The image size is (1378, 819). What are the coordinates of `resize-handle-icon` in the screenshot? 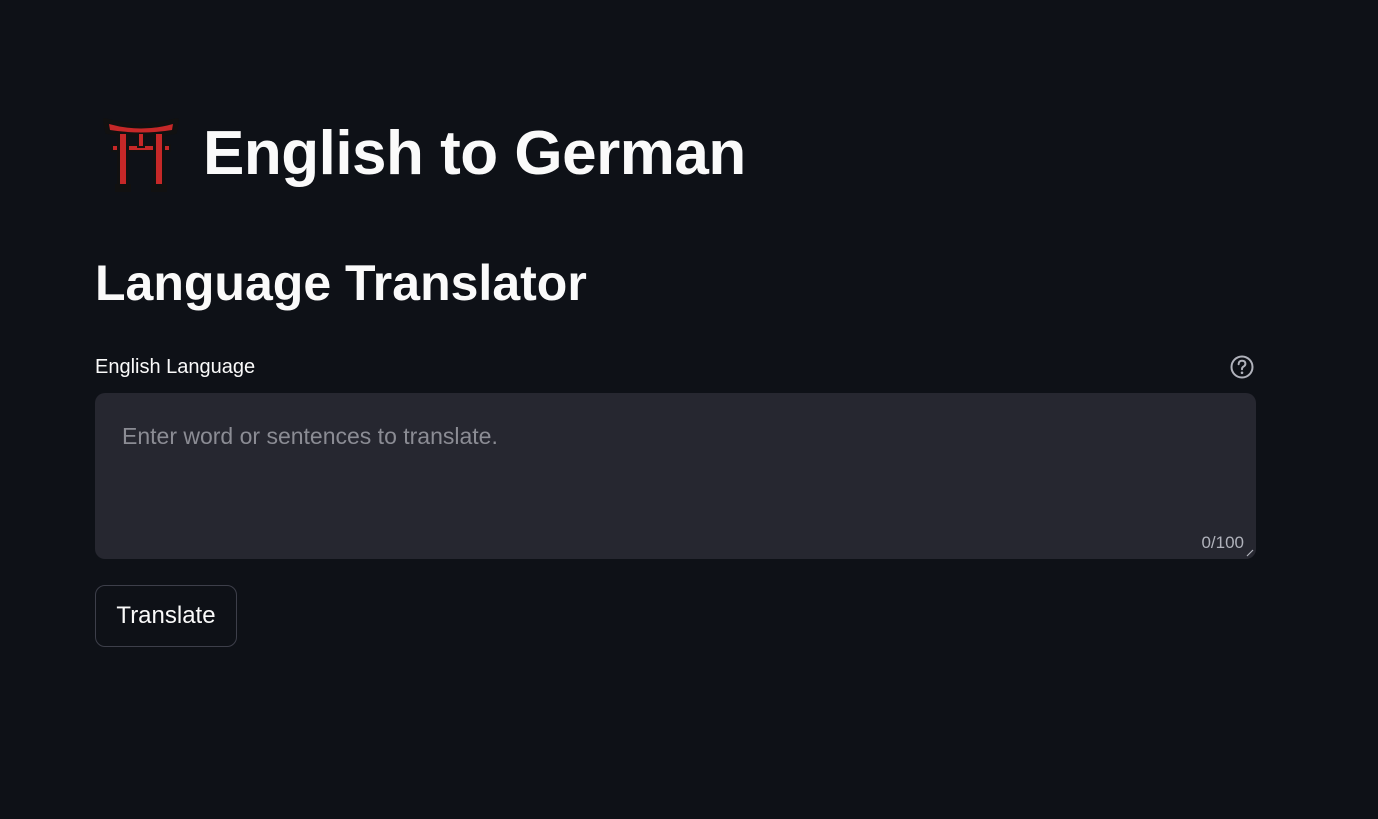 It's located at (1250, 553).